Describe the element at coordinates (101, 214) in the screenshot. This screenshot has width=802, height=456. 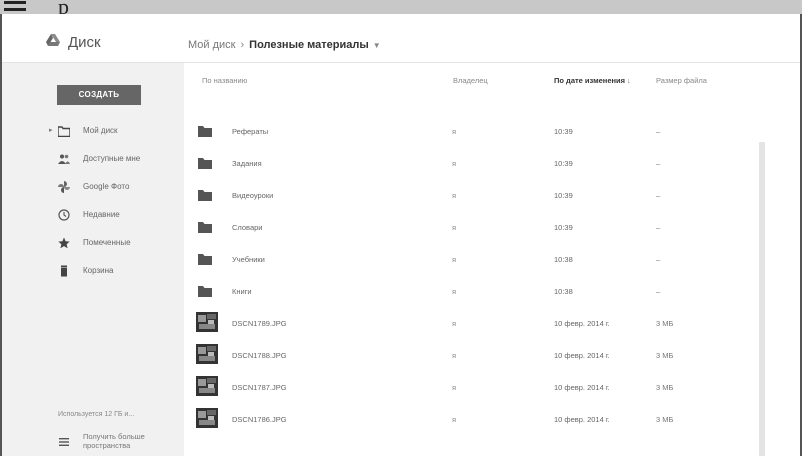
I see `sidebar-item-label: Недавние` at that location.